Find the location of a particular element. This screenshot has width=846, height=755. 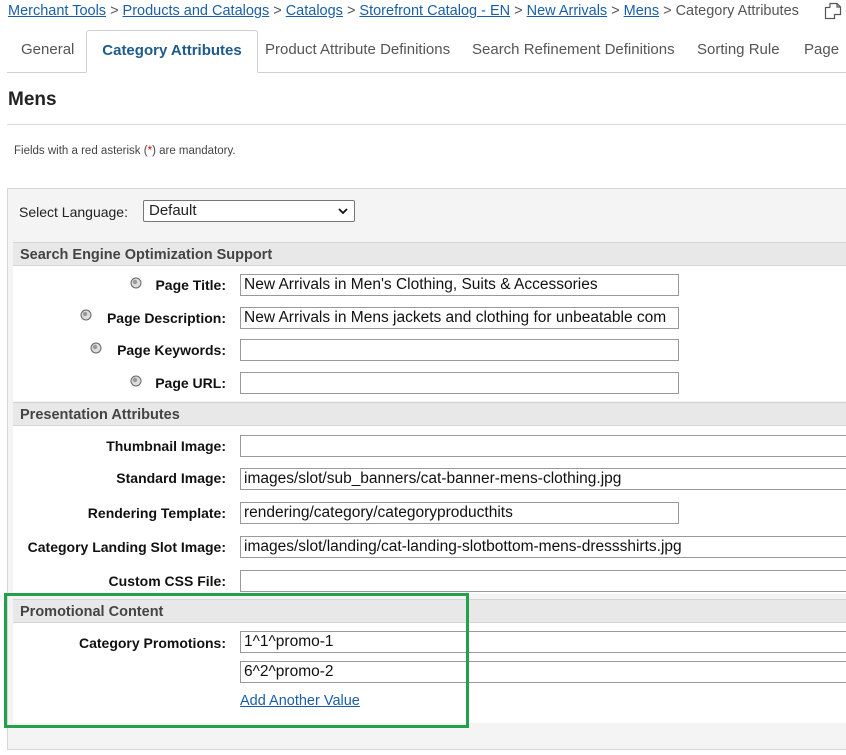

breadcrumb-products-and-catalogs: Products and Catalogs is located at coordinates (196, 11).